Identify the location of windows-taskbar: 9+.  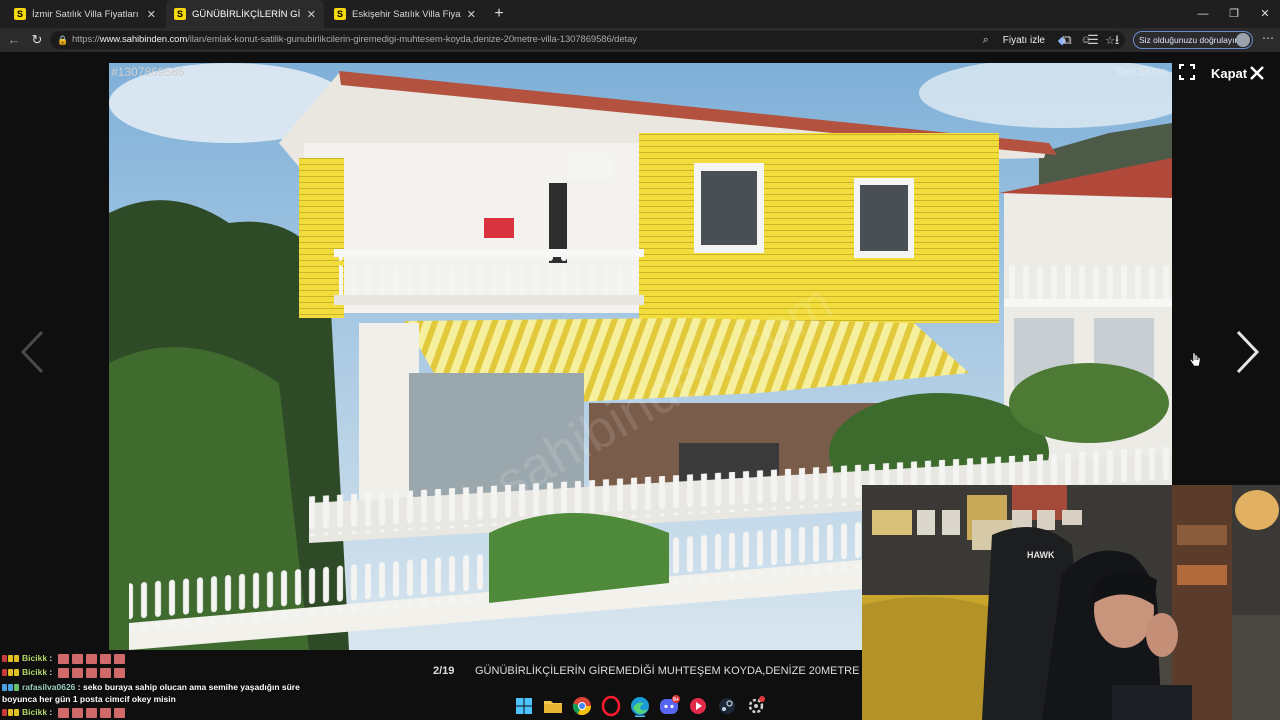
(640, 705).